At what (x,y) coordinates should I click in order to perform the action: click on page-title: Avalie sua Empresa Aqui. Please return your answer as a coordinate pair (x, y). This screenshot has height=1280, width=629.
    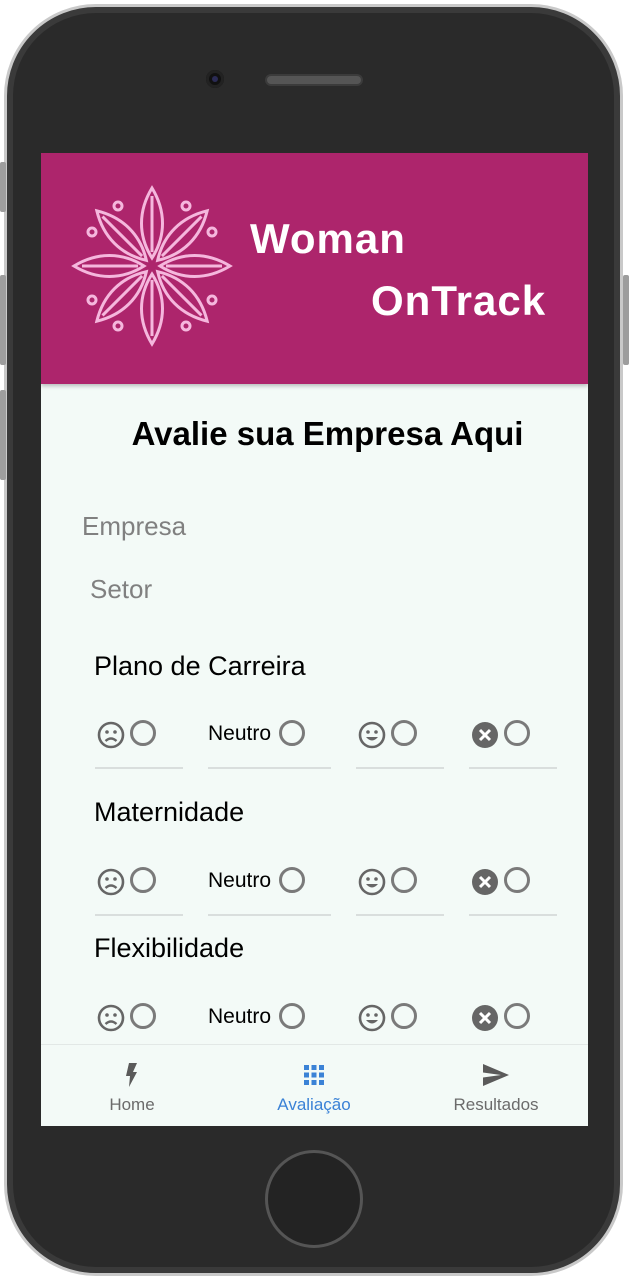
    Looking at the image, I should click on (327, 433).